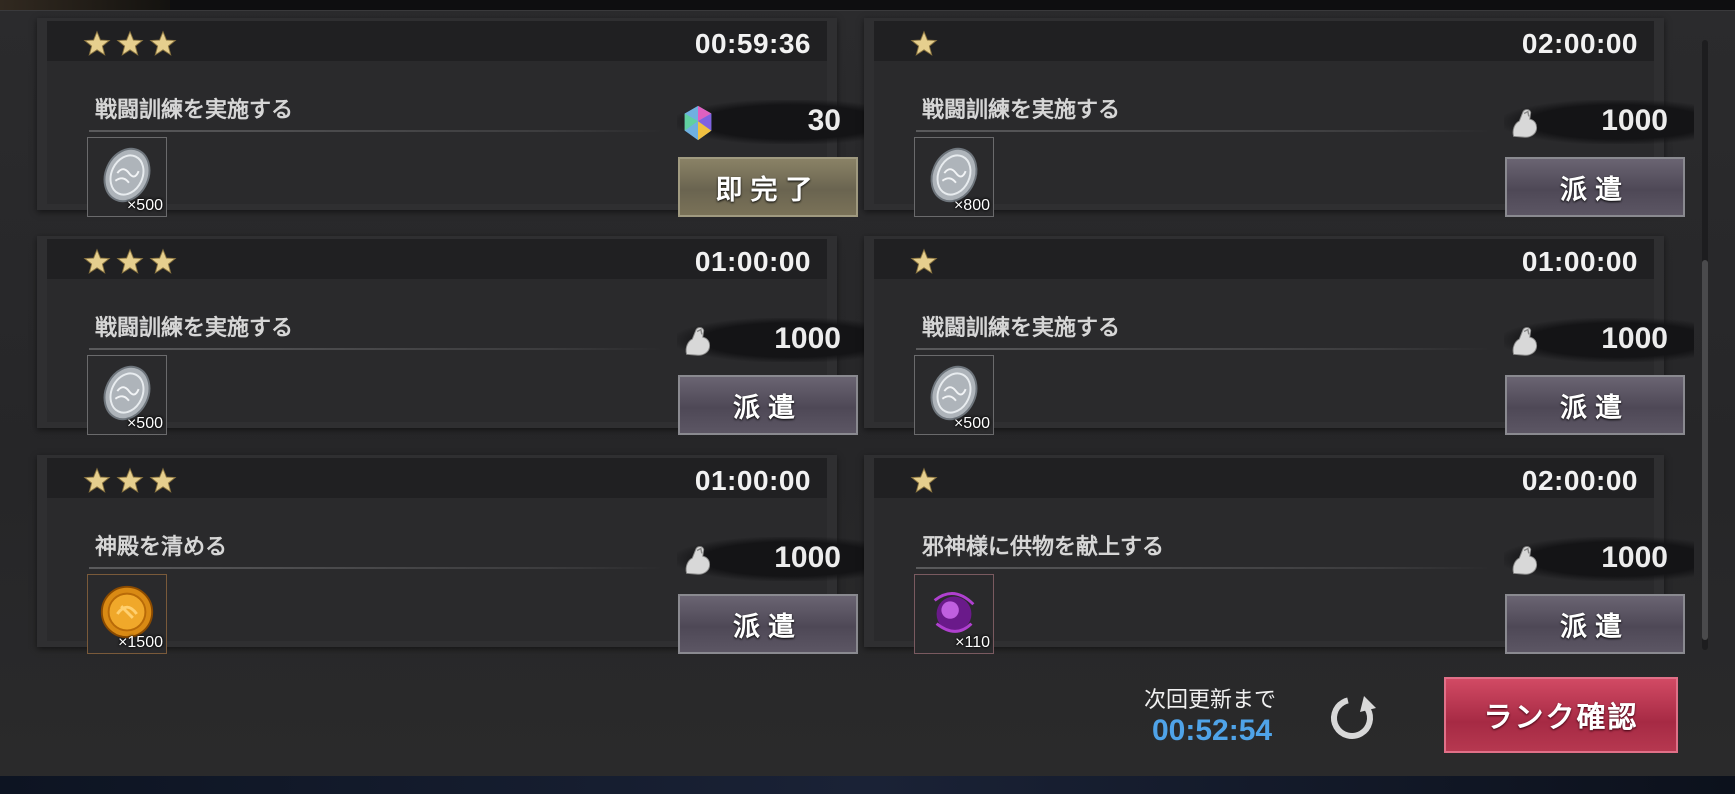 Image resolution: width=1735 pixels, height=794 pixels. What do you see at coordinates (1561, 715) in the screenshot?
I see `rank-check-button: ランク確認` at bounding box center [1561, 715].